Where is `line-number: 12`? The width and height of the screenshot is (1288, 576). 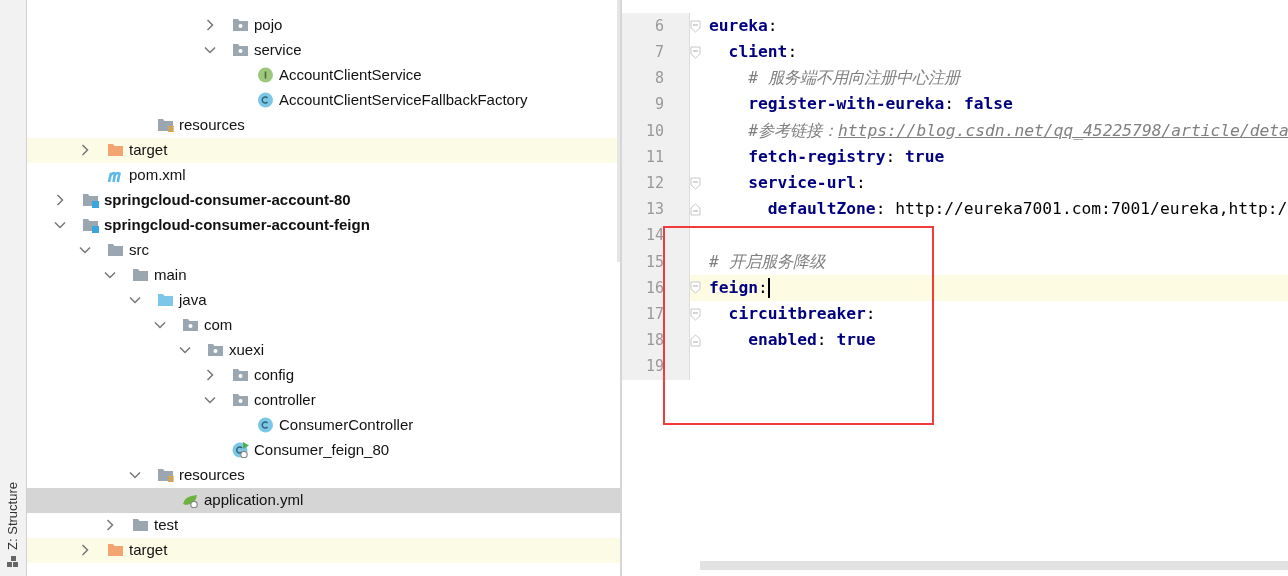
line-number: 12 is located at coordinates (654, 183).